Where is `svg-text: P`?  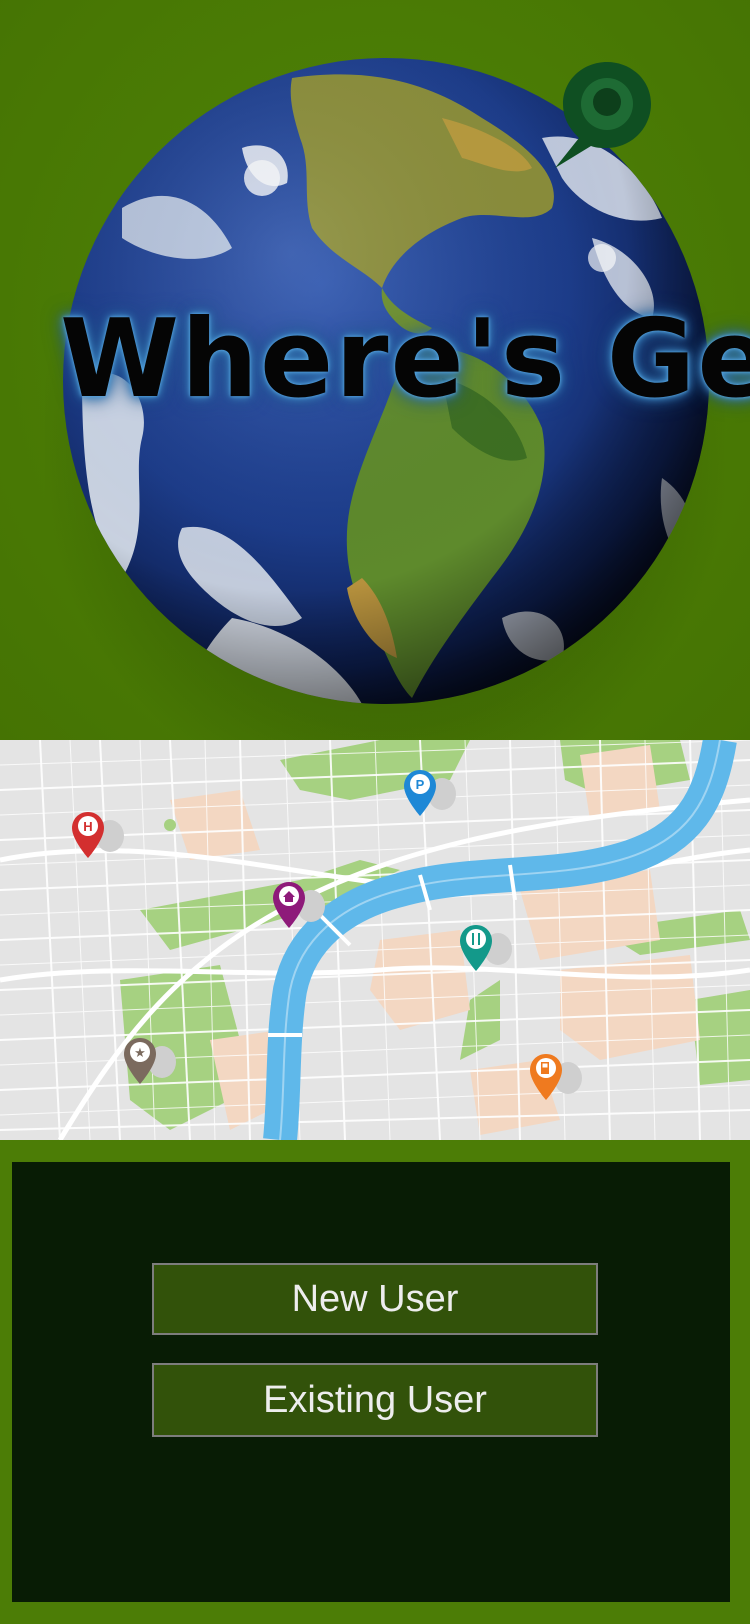
svg-text: P is located at coordinates (420, 784).